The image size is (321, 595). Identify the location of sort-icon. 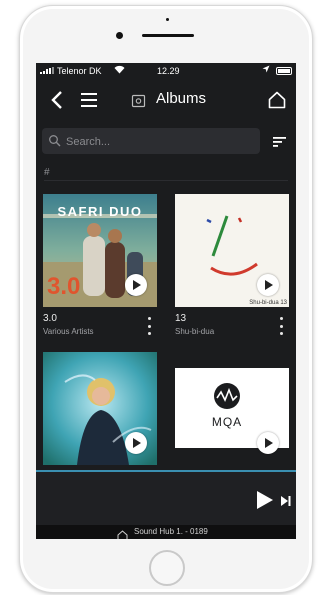
(280, 142).